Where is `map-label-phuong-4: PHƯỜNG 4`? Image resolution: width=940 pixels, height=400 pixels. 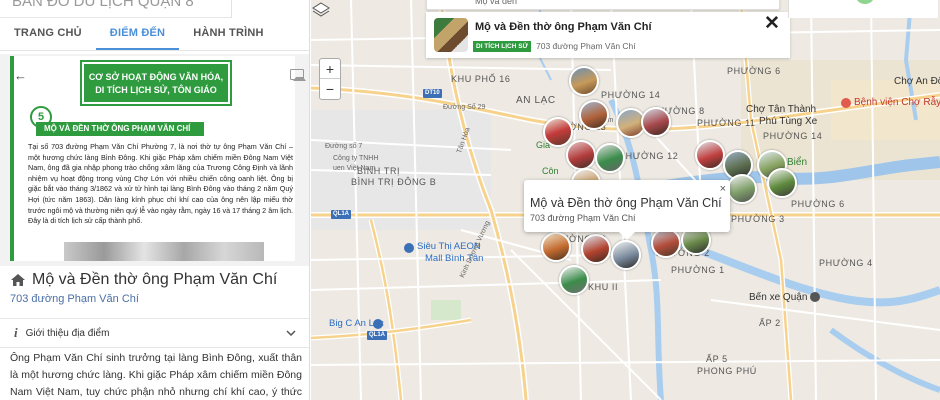 map-label-phuong-4: PHƯỜNG 4 is located at coordinates (846, 263).